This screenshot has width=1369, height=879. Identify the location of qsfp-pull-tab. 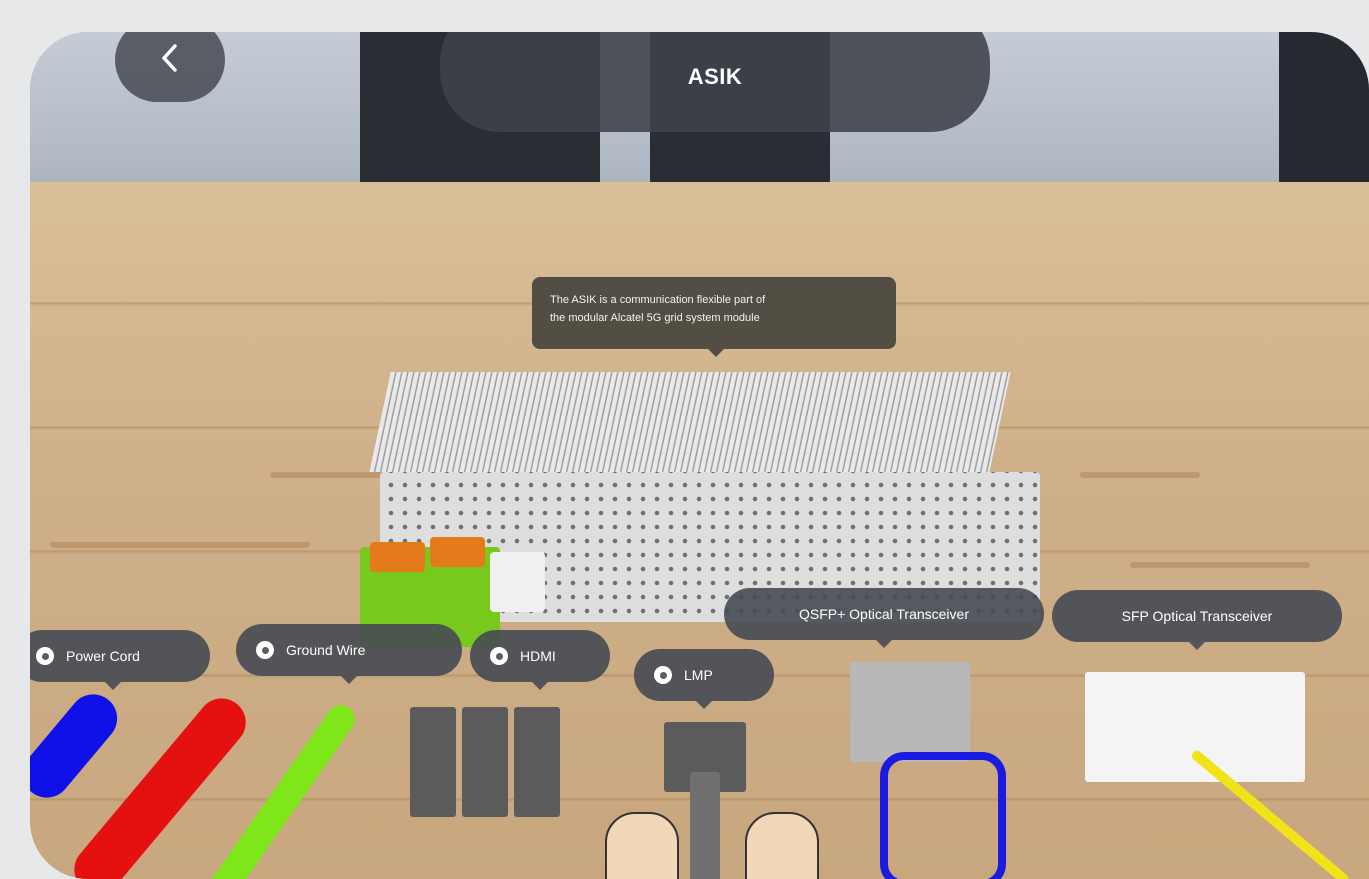
(943, 815).